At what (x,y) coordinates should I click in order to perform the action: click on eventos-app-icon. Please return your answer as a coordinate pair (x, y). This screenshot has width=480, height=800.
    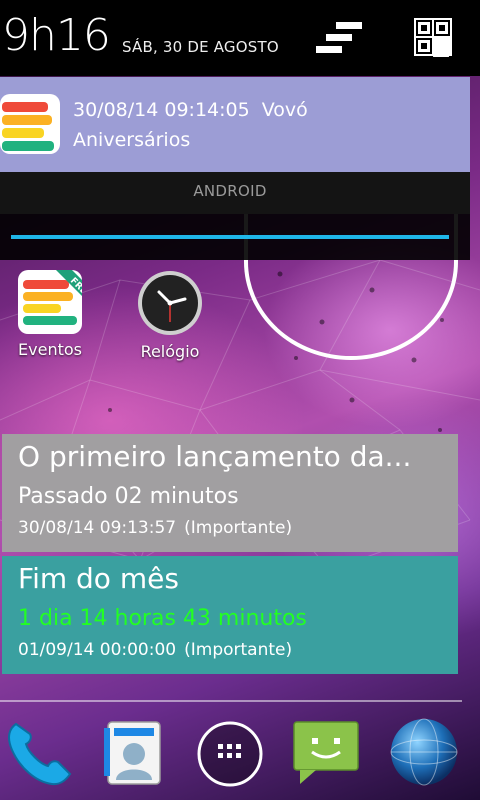
    Looking at the image, I should click on (30, 124).